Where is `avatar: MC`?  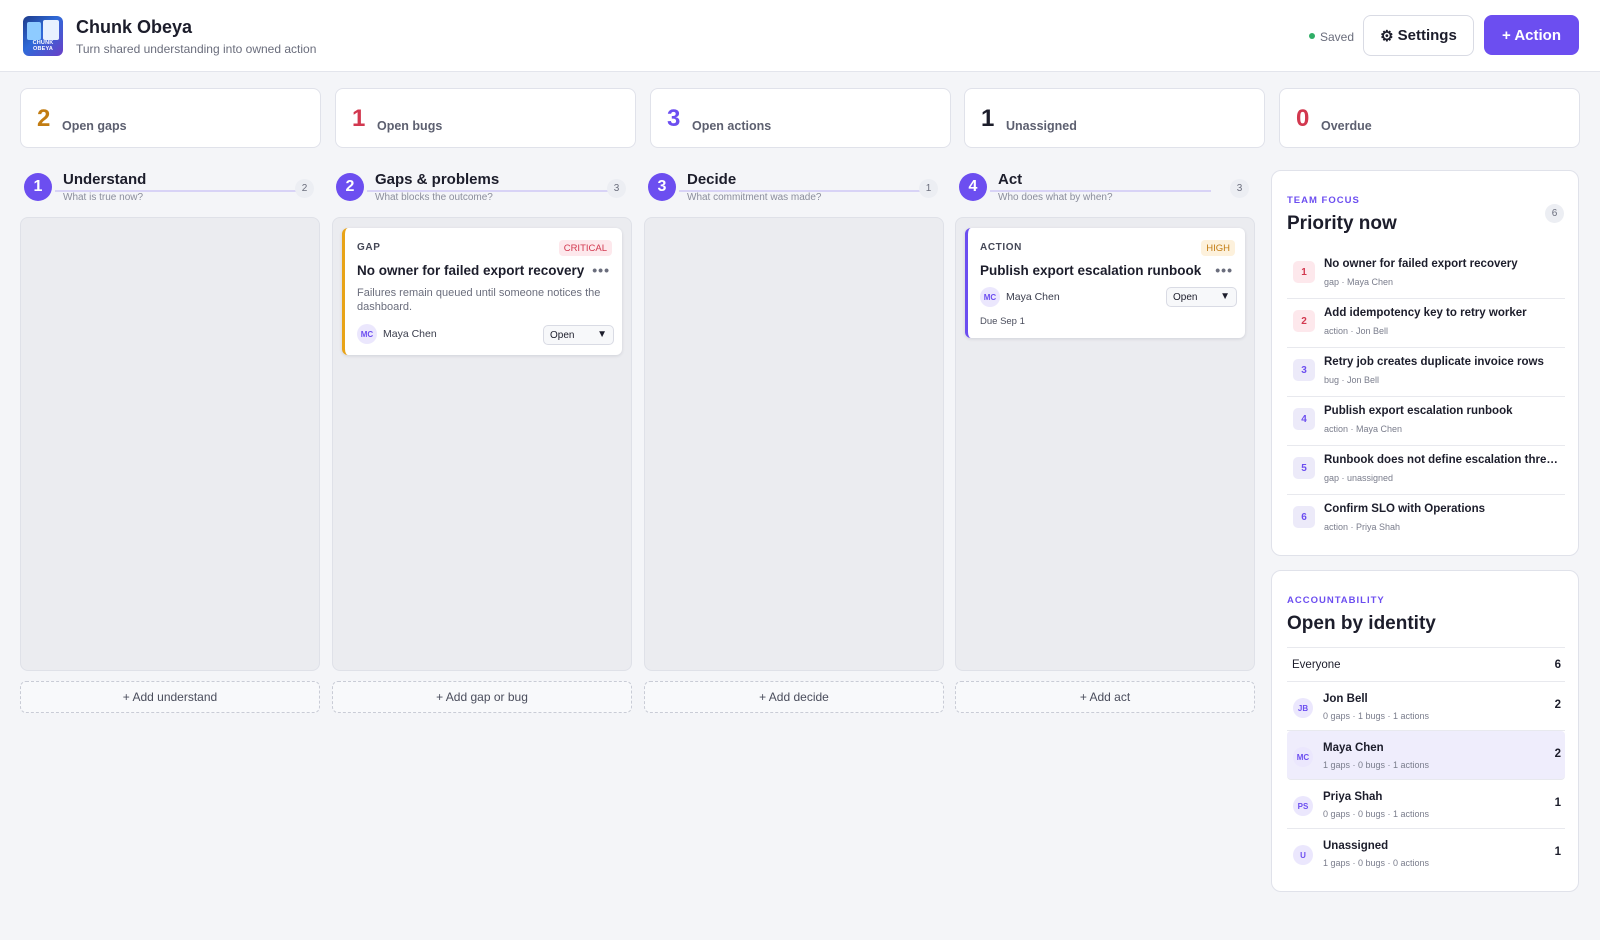 avatar: MC is located at coordinates (1303, 757).